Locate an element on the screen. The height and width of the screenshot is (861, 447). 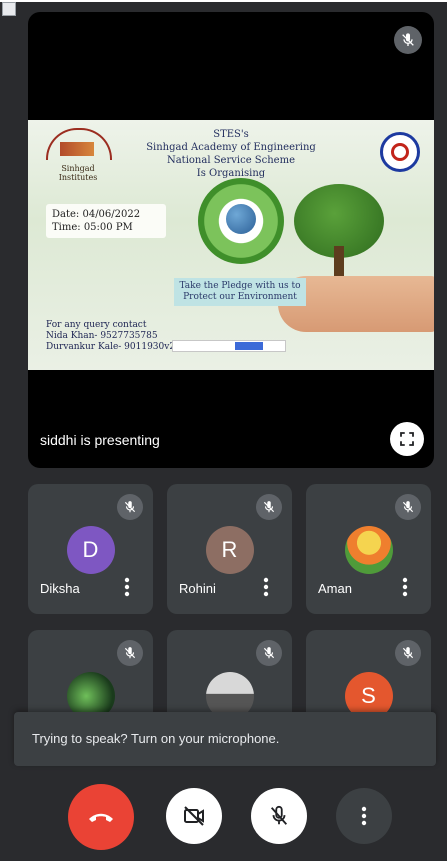
camera-off-icon is located at coordinates (194, 816).